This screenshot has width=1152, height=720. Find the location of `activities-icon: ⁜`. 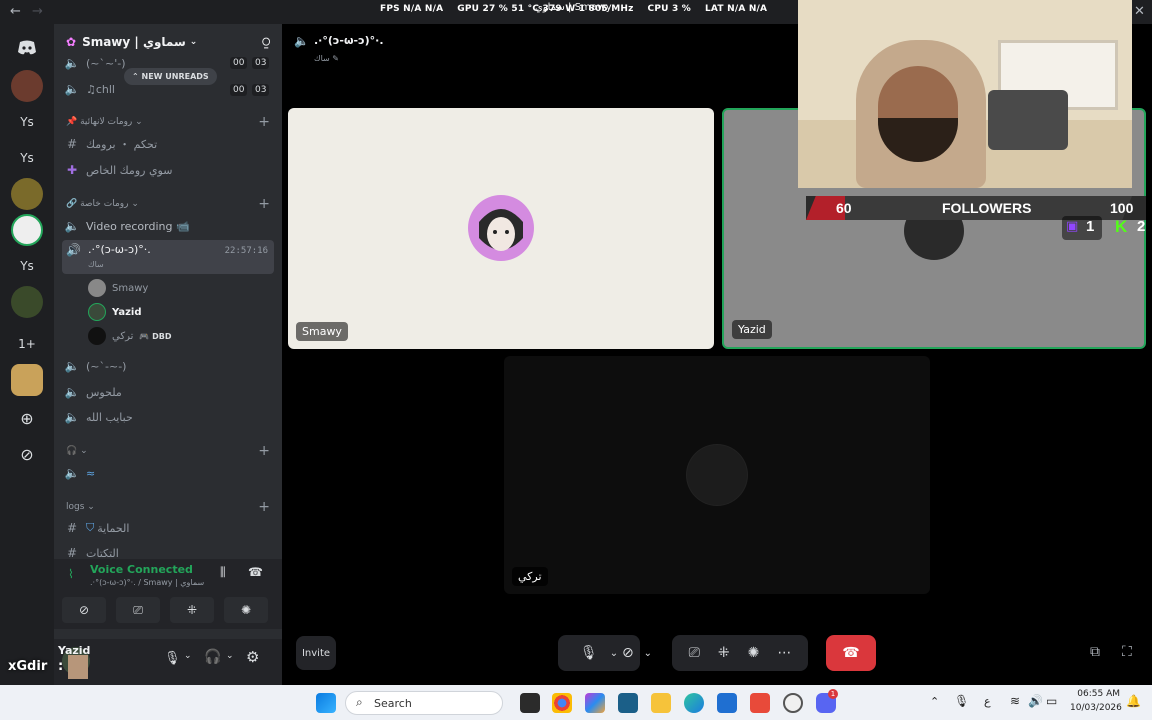

activities-icon: ⁜ is located at coordinates (724, 653).